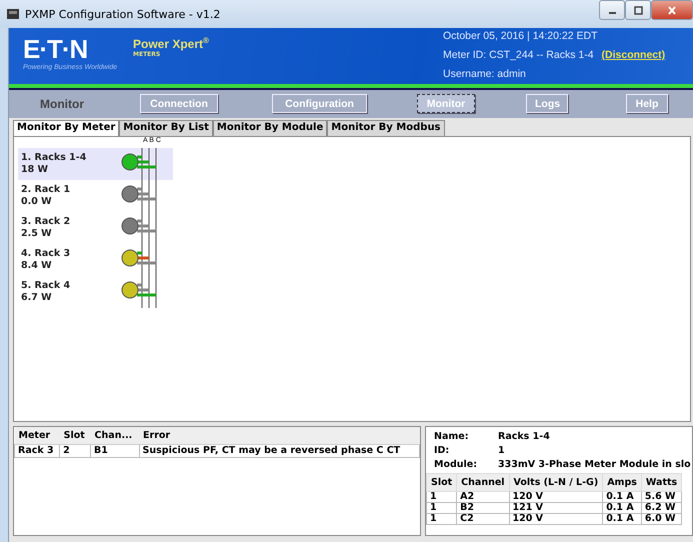  What do you see at coordinates (661, 483) in the screenshot?
I see `column-header: Watts` at bounding box center [661, 483].